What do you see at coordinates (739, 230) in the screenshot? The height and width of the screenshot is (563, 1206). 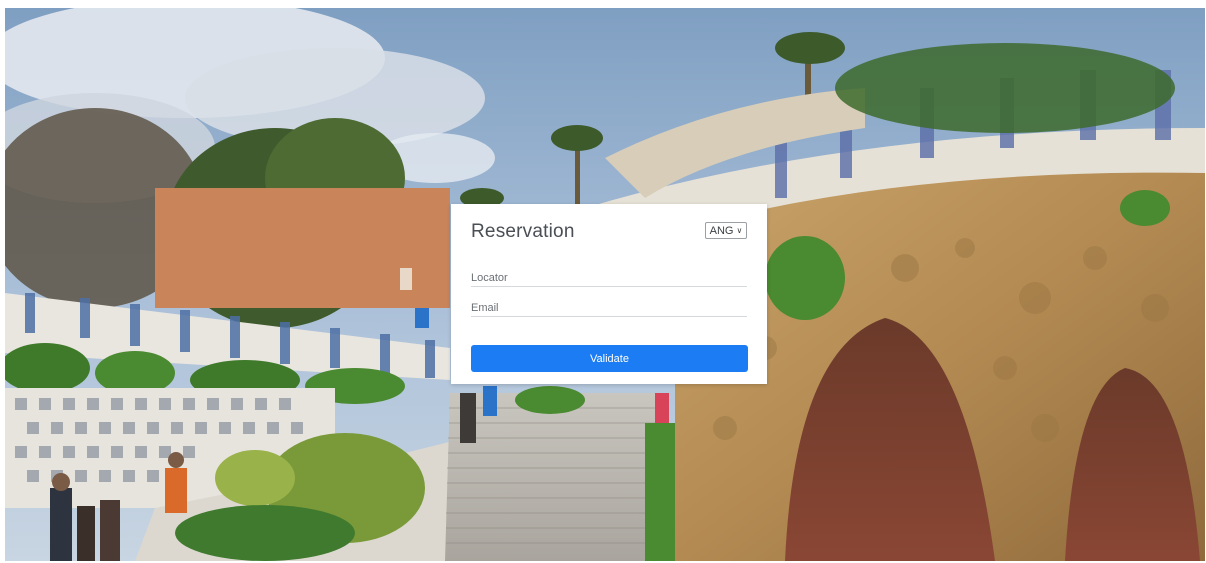 I see `chevron-down-icon: ∨` at bounding box center [739, 230].